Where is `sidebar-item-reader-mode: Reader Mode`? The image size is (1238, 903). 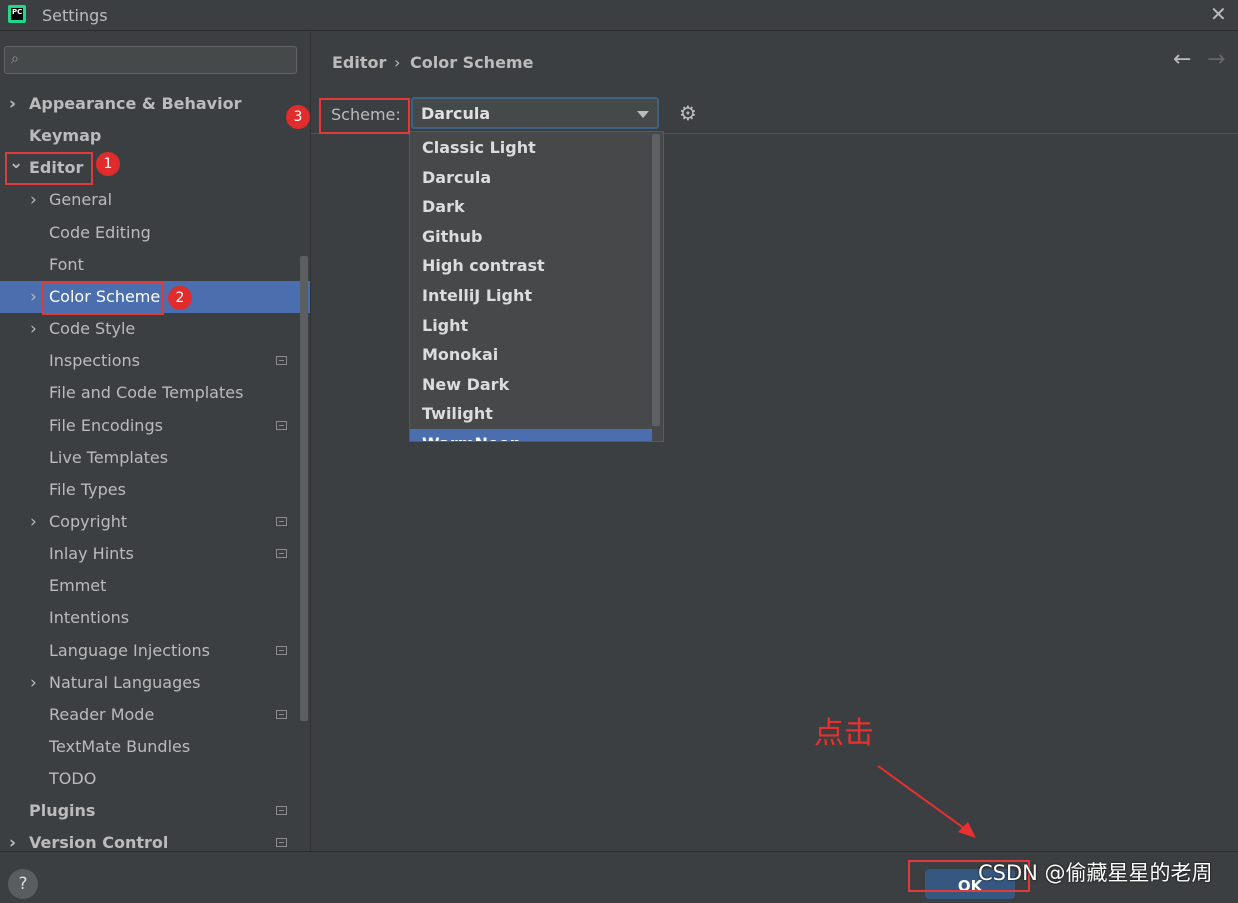
sidebar-item-reader-mode: Reader Mode is located at coordinates (149, 715).